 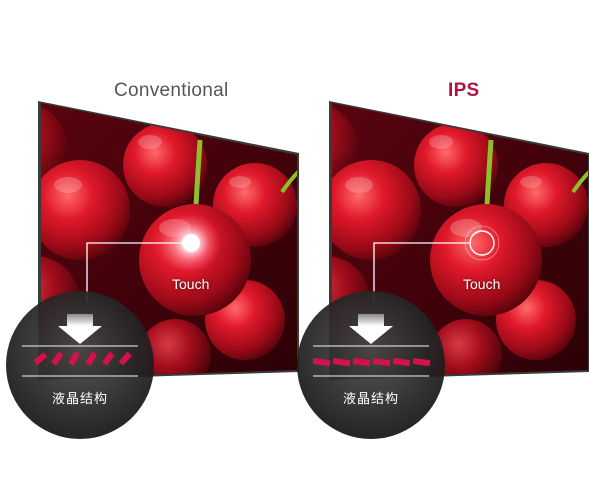 I want to click on conventional-title: Conventional, so click(x=171, y=90).